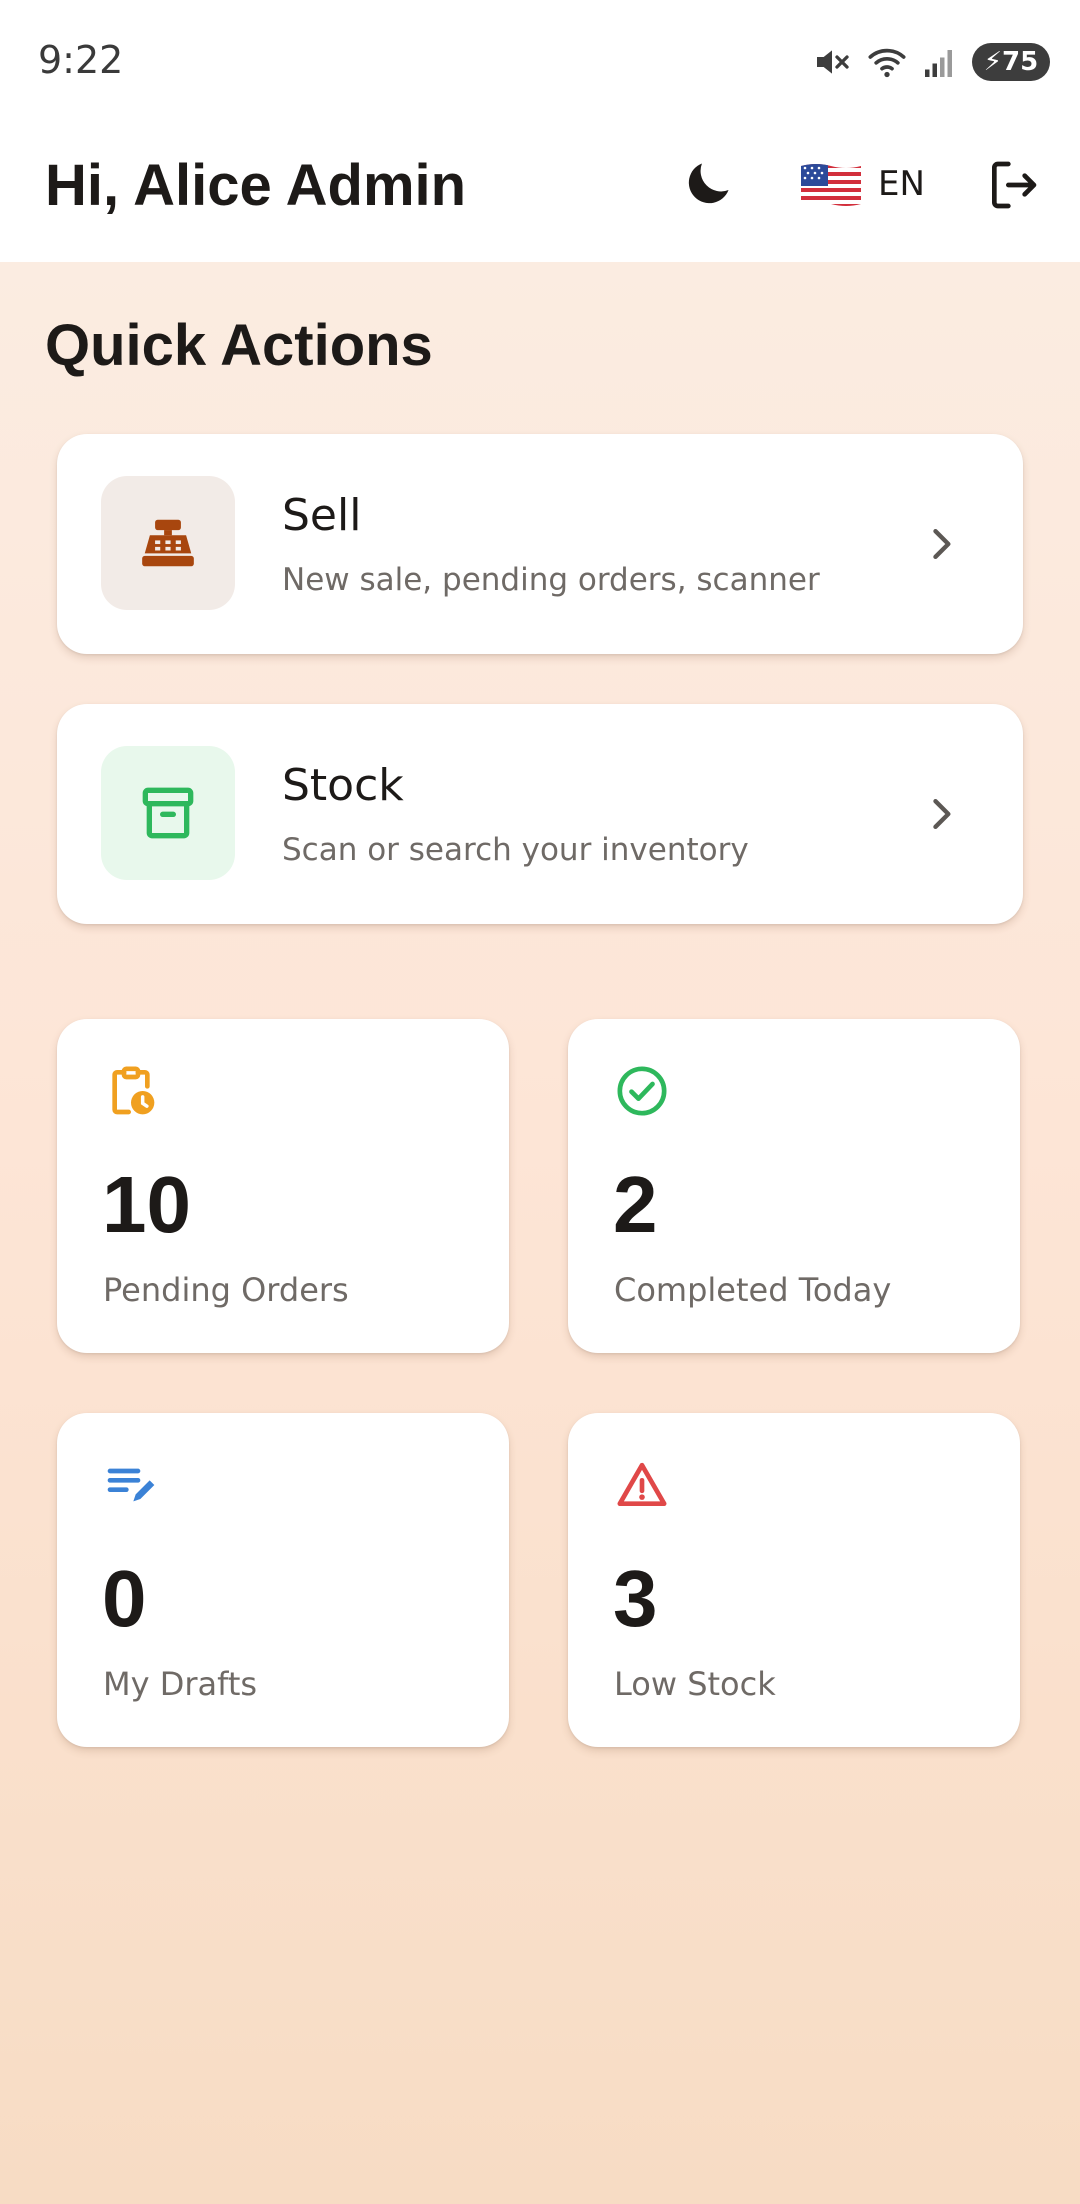 This screenshot has width=1080, height=2204. What do you see at coordinates (146, 1204) in the screenshot?
I see `pending-orders-value: 10` at bounding box center [146, 1204].